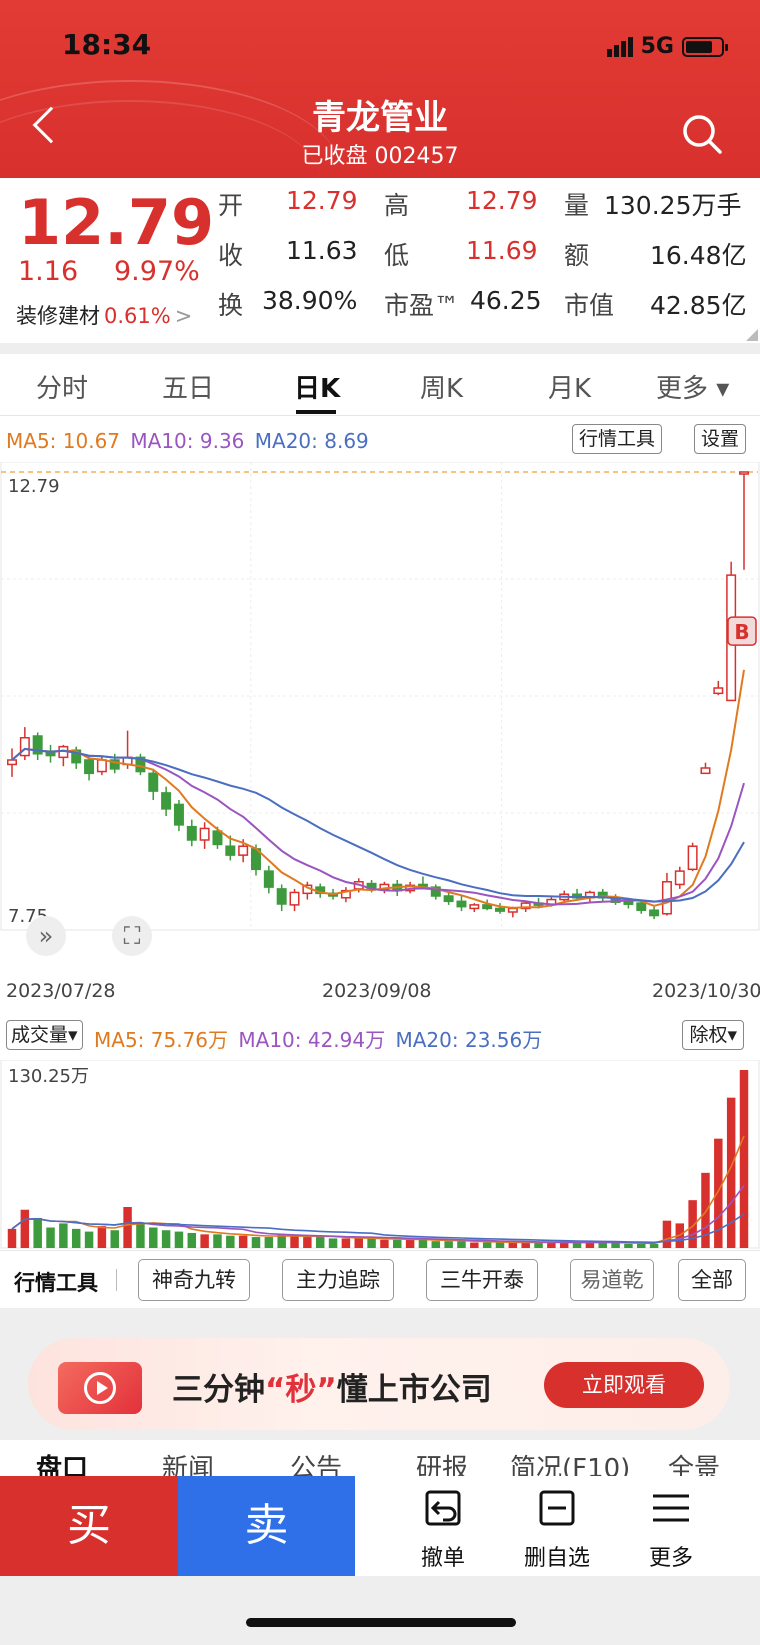 The width and height of the screenshot is (760, 1645). I want to click on more-button: 更多, so click(671, 1530).